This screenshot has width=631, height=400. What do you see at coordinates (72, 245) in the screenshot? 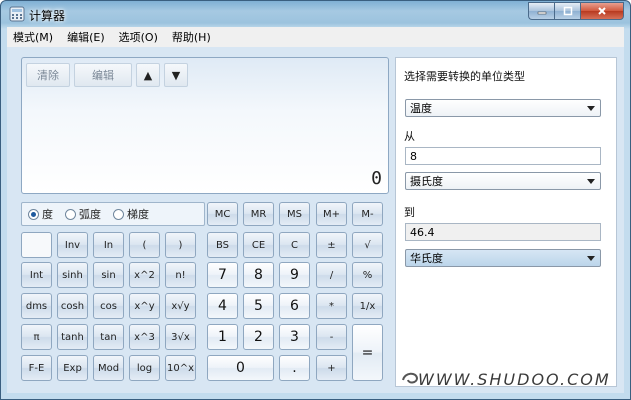
I see `inv-key: Inv` at bounding box center [72, 245].